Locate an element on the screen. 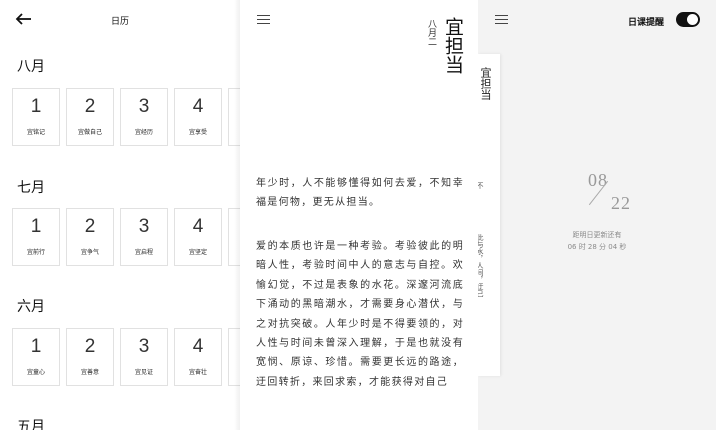  day-tag: 宜坚定 is located at coordinates (197, 252).